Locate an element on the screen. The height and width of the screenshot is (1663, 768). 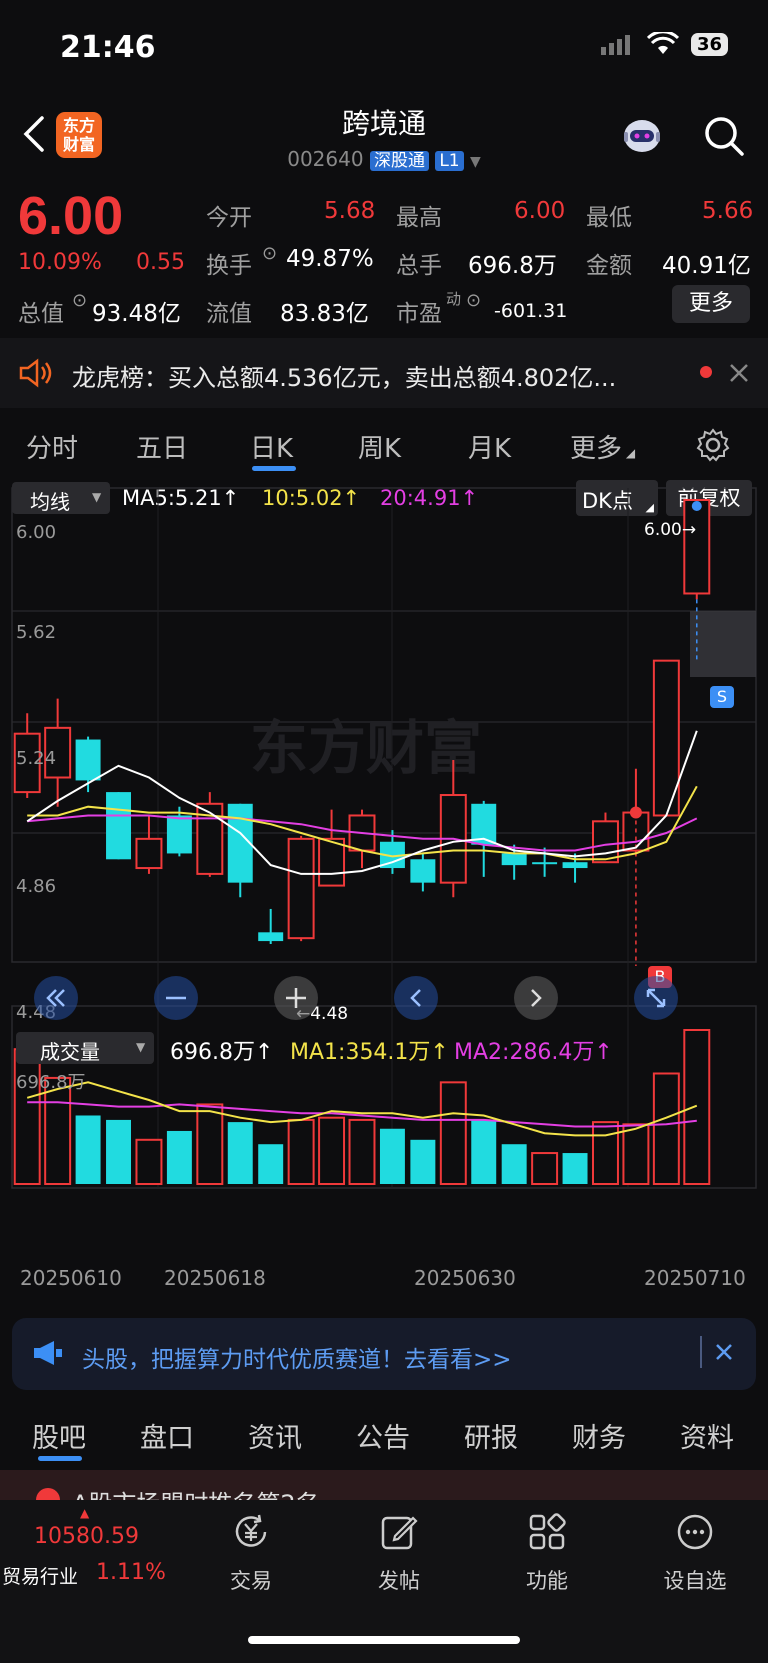
pe-superscript: 动 is located at coordinates (454, 299).